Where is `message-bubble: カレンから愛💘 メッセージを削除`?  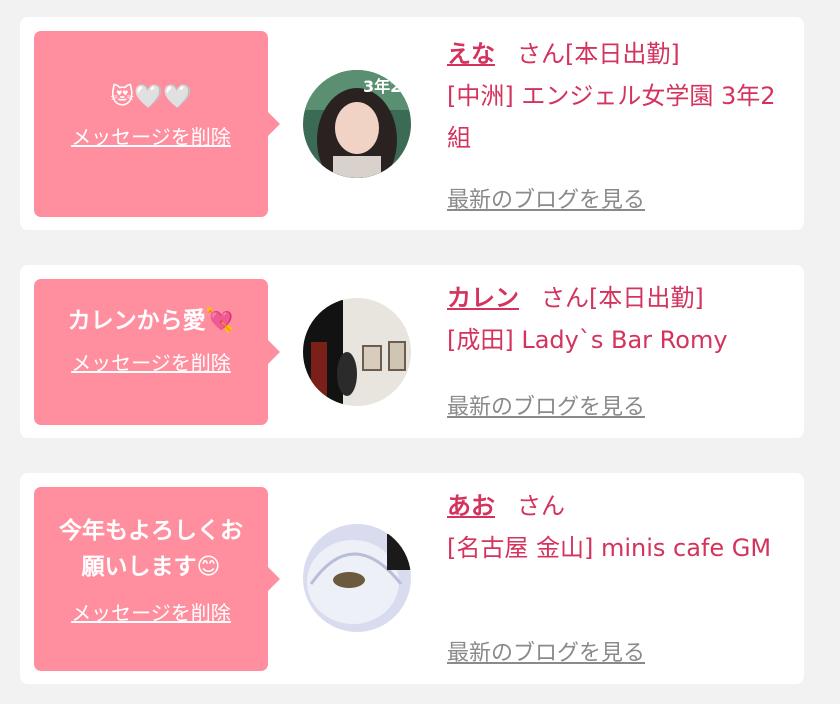
message-bubble: カレンから愛💘 メッセージを削除 is located at coordinates (157, 352).